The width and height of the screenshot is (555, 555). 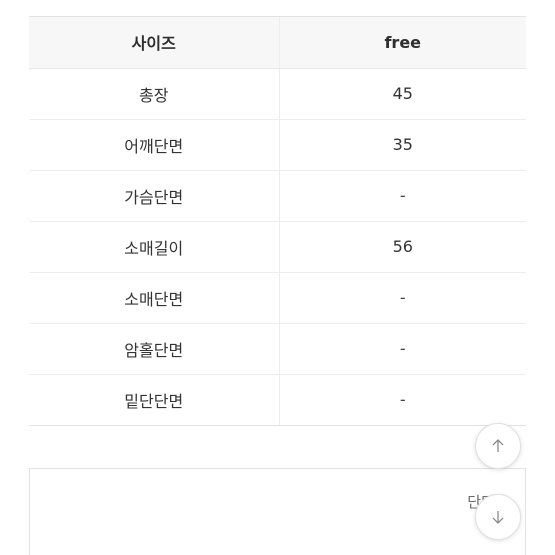 I want to click on table-row: 밑단단면 -, so click(x=277, y=399).